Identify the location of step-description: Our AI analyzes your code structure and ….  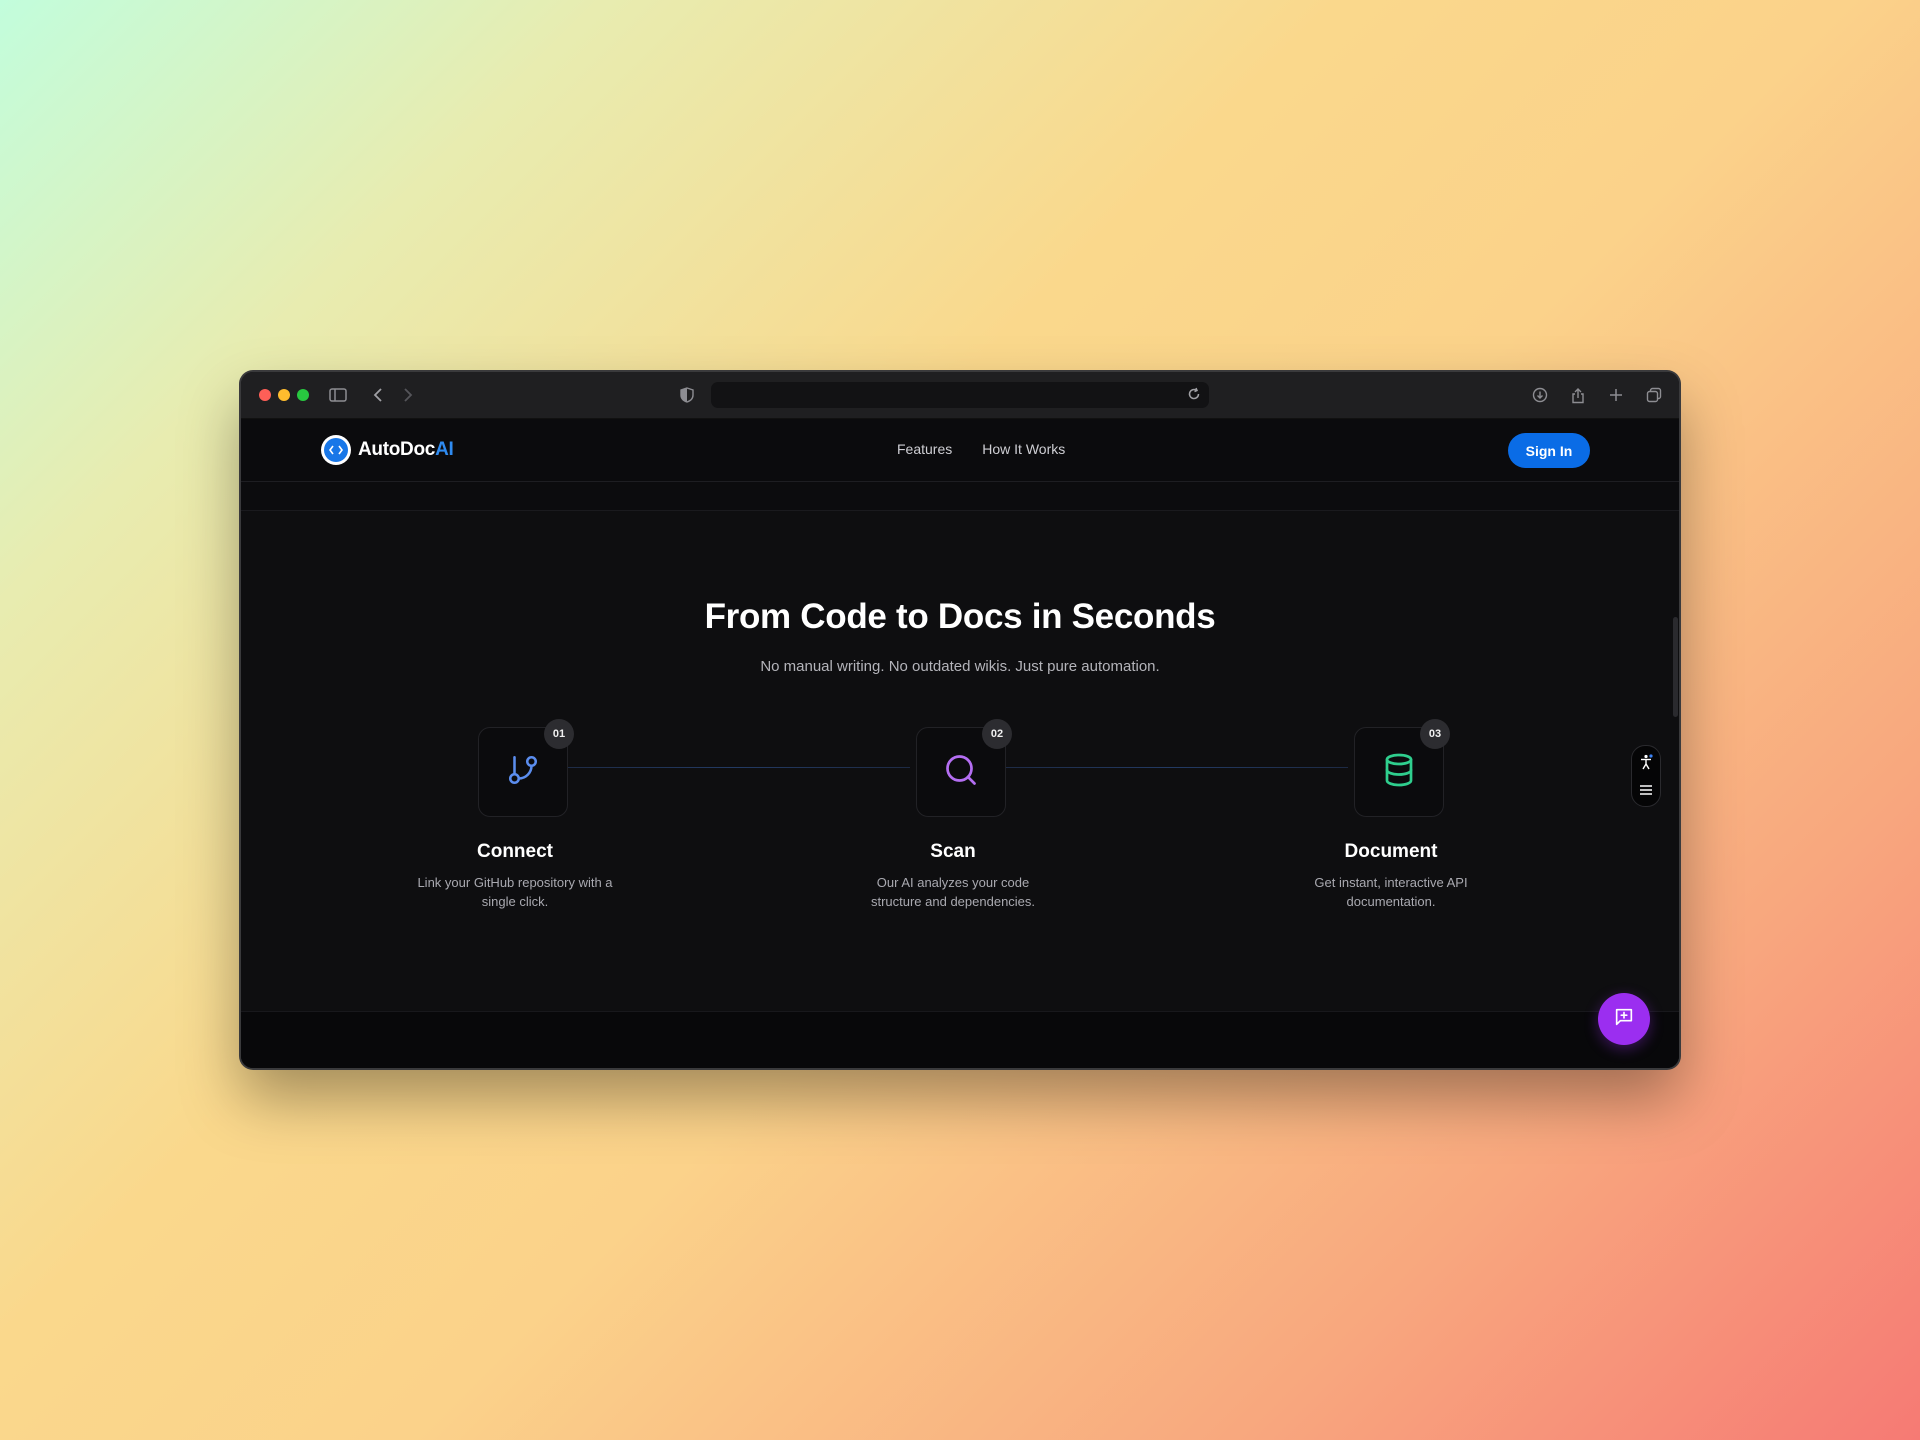
(953, 892).